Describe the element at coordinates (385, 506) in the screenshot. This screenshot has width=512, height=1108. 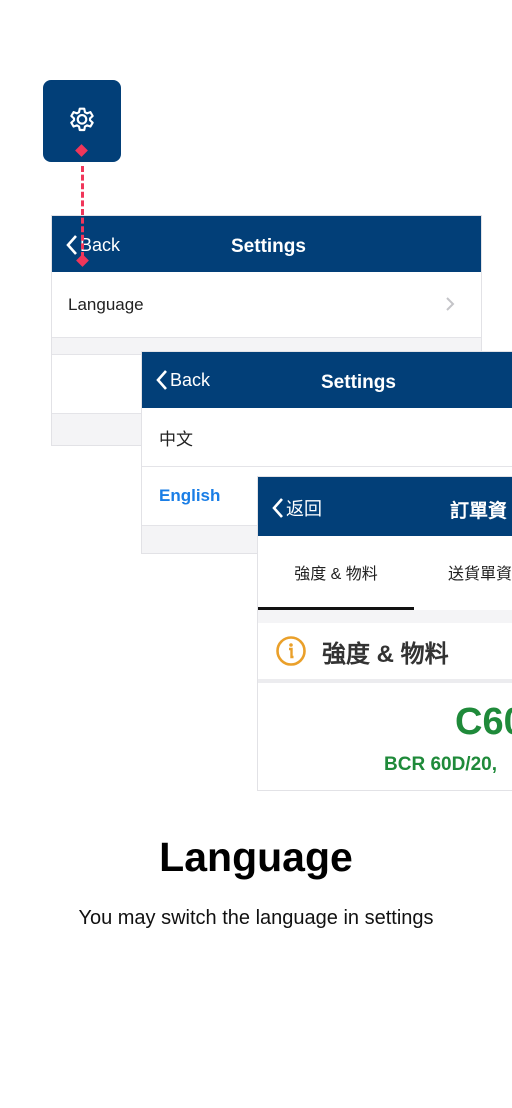
I see `nav-bar: 返回 訂單資` at that location.